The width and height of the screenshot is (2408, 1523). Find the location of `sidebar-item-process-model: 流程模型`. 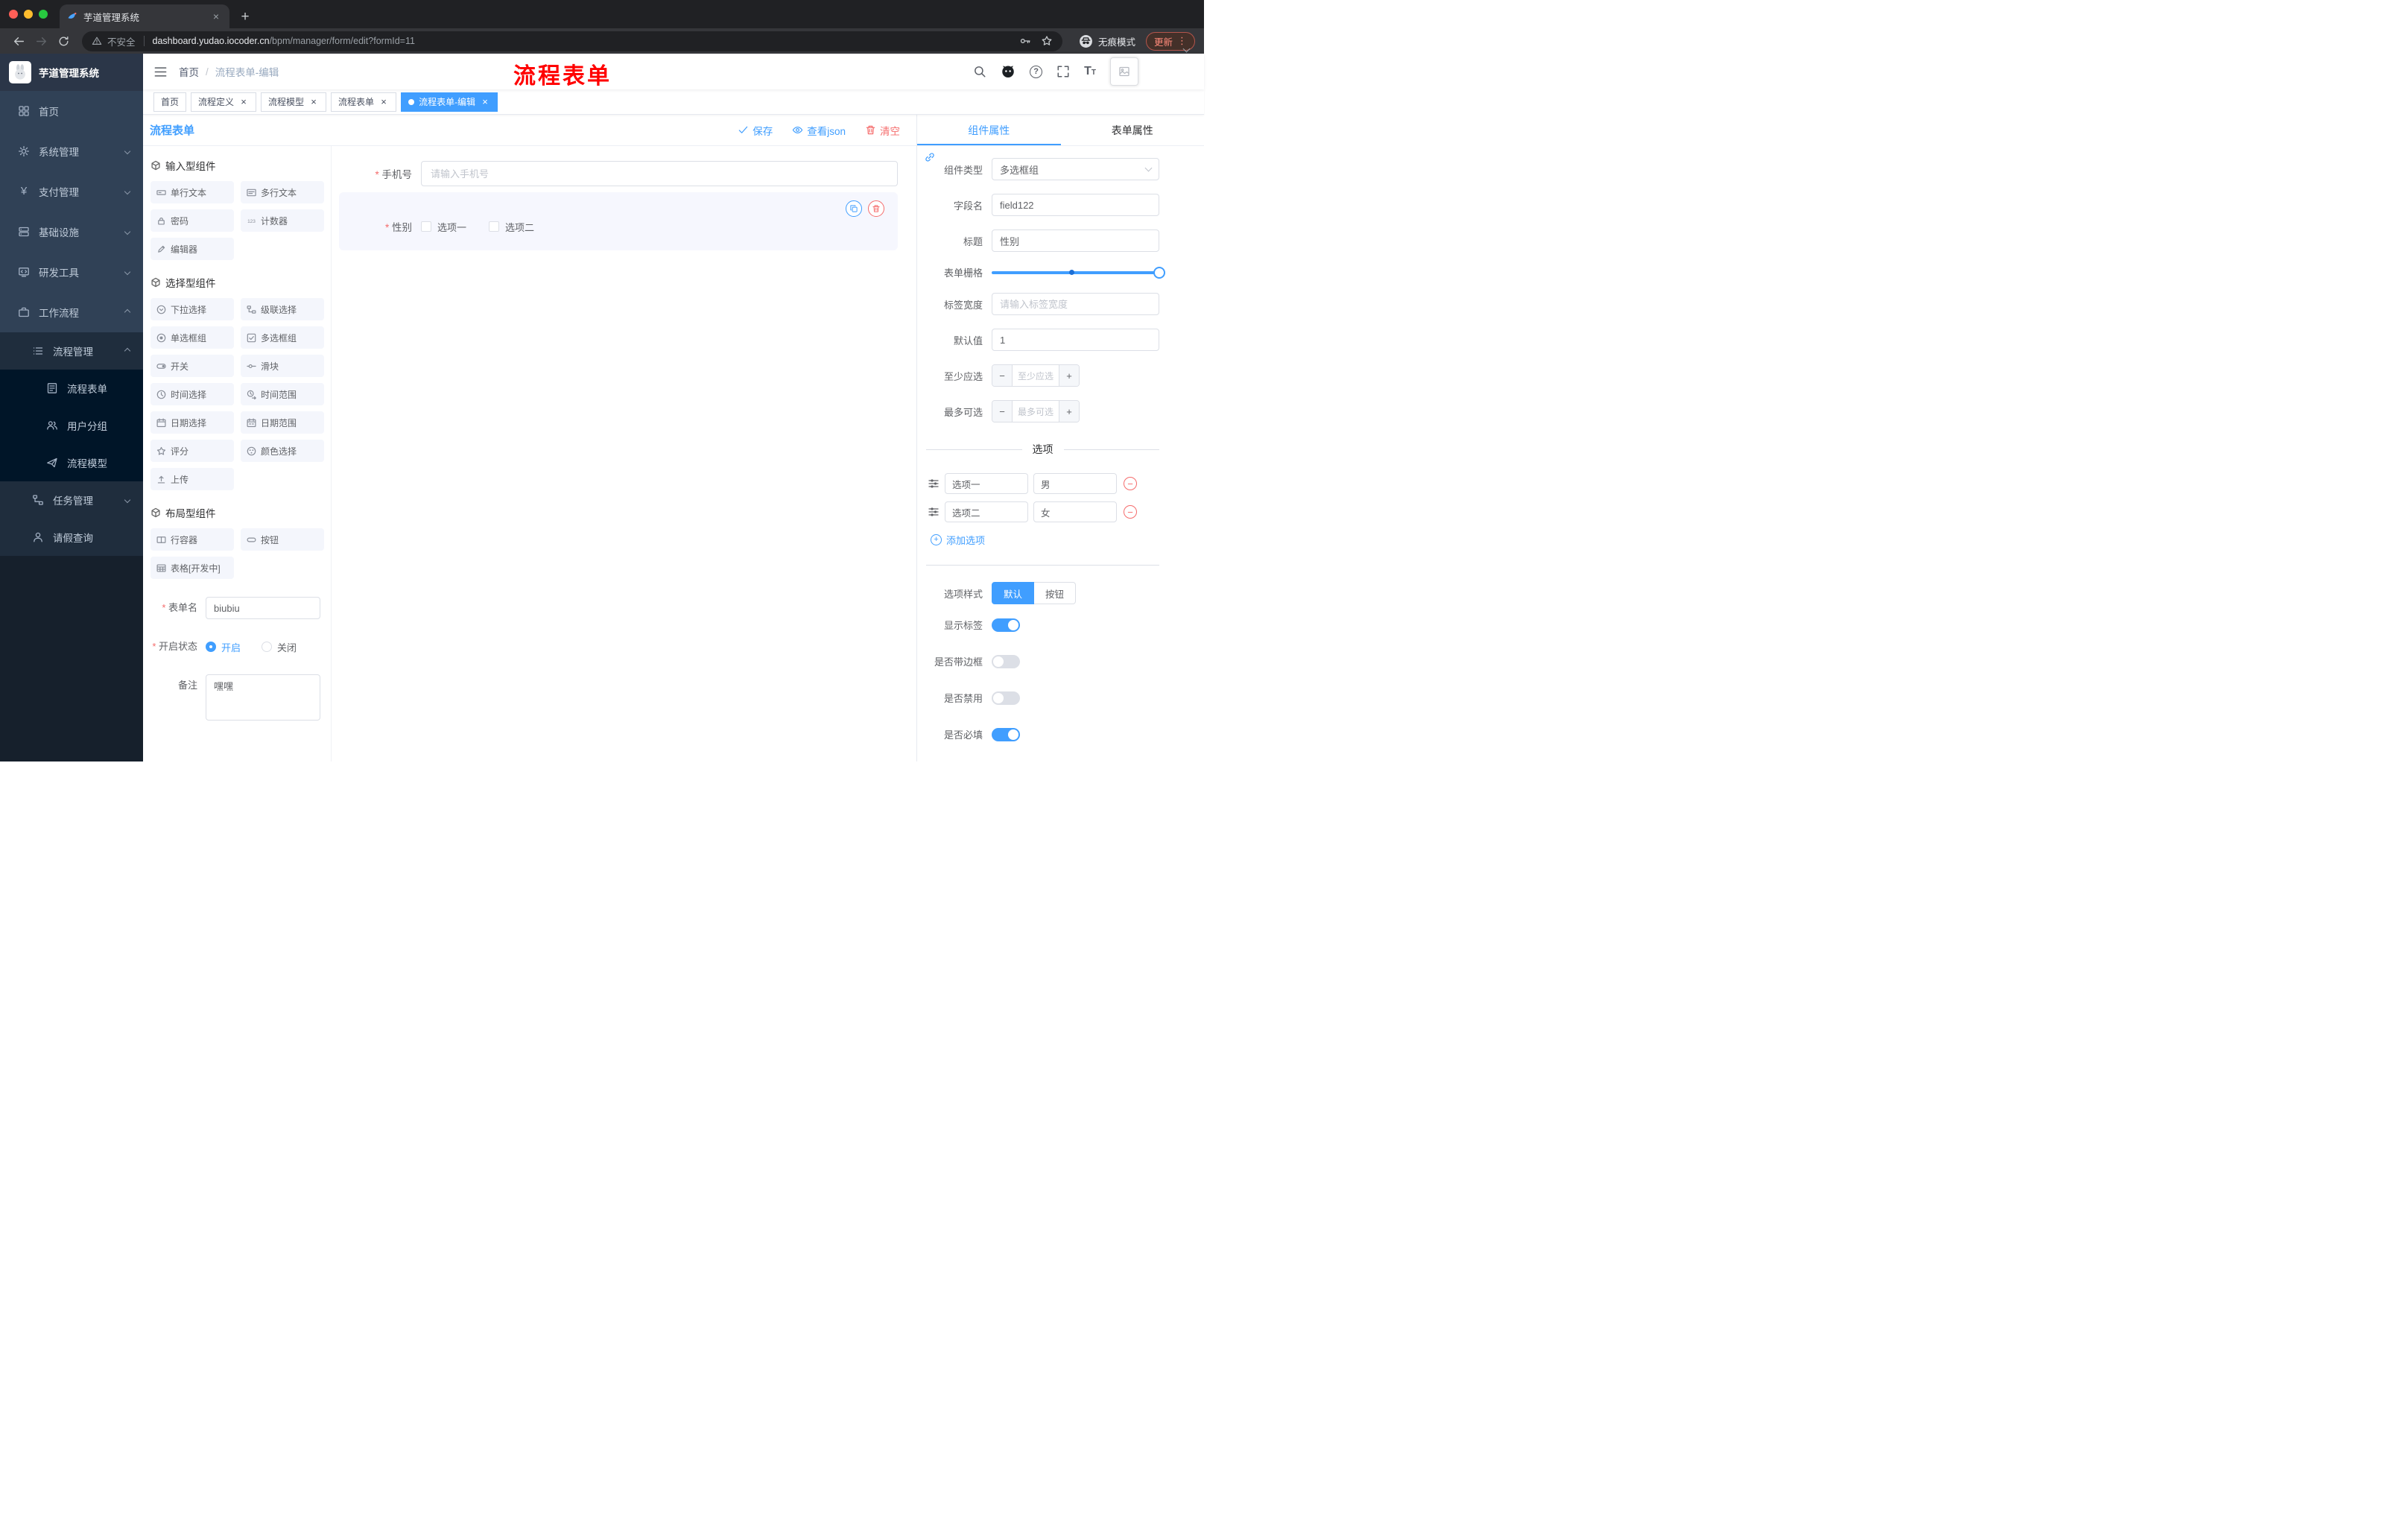

sidebar-item-process-model: 流程模型 is located at coordinates (71, 463).